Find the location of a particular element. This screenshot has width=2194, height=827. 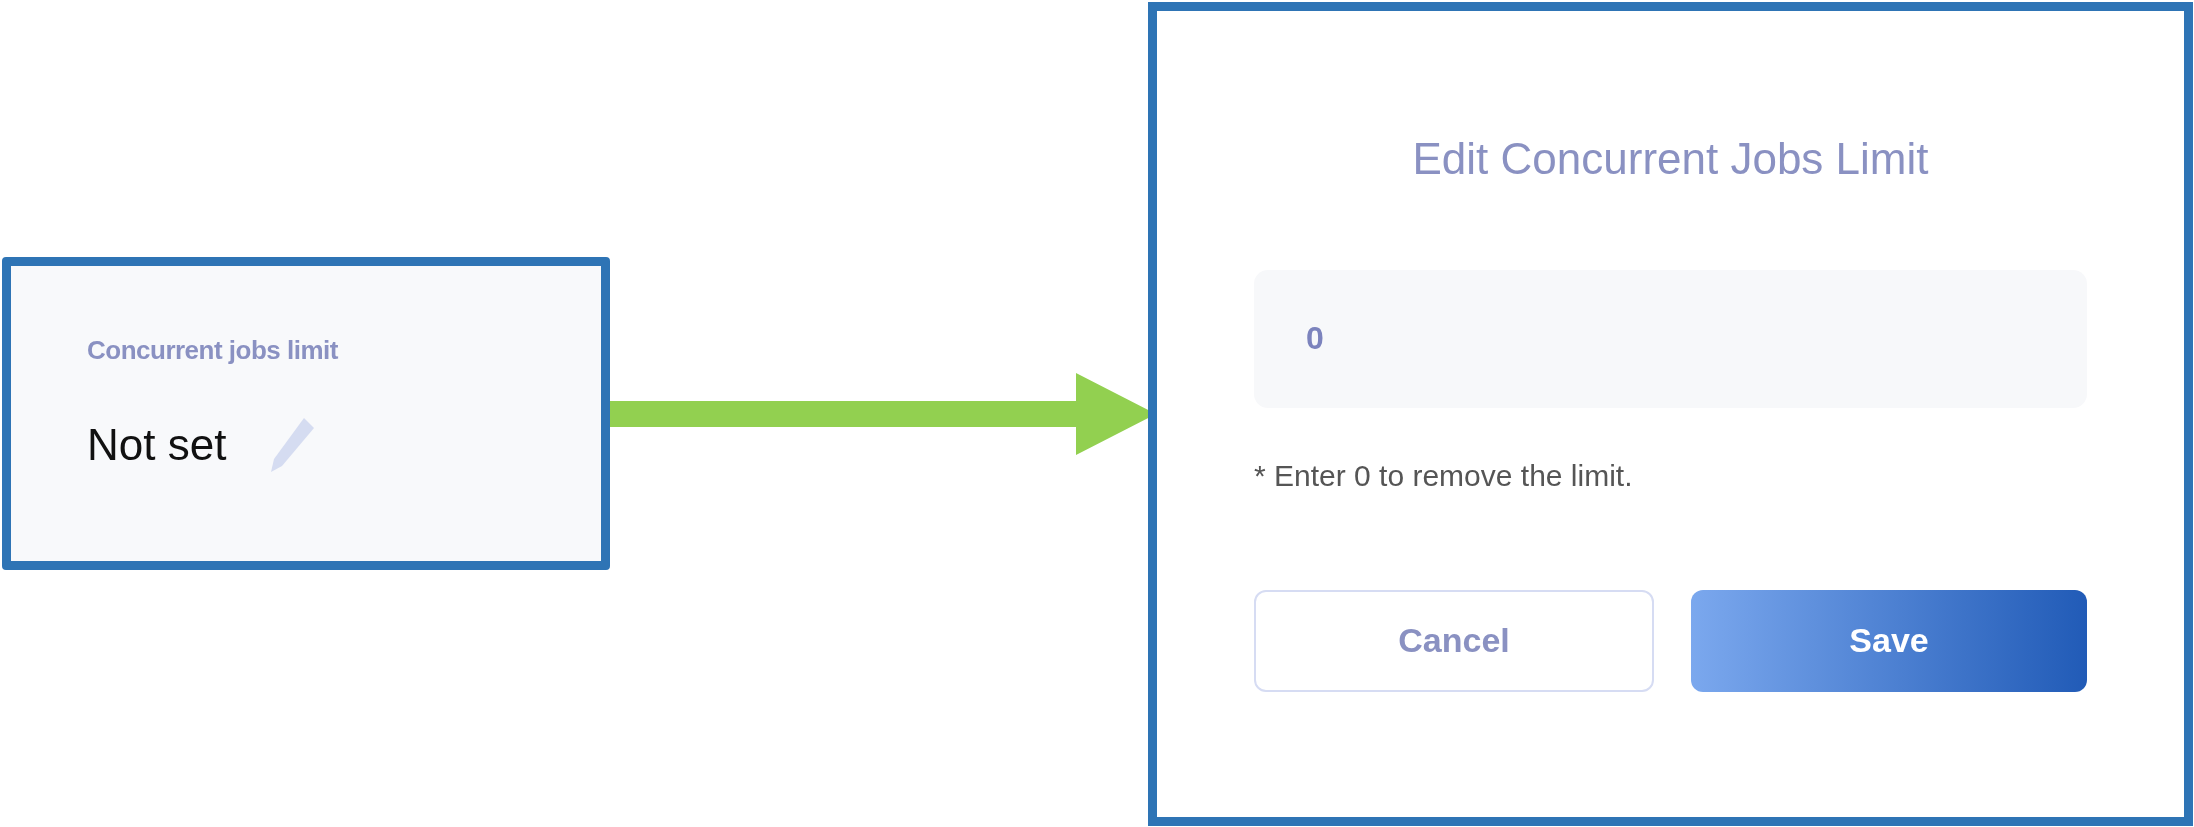

hint-text: * Enter 0 to remove the limit. is located at coordinates (1444, 475).